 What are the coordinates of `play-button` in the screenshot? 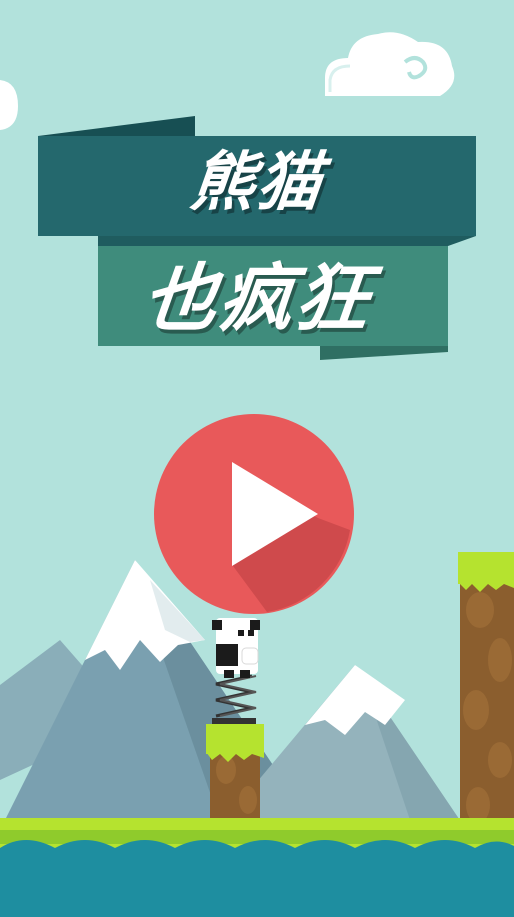 It's located at (254, 514).